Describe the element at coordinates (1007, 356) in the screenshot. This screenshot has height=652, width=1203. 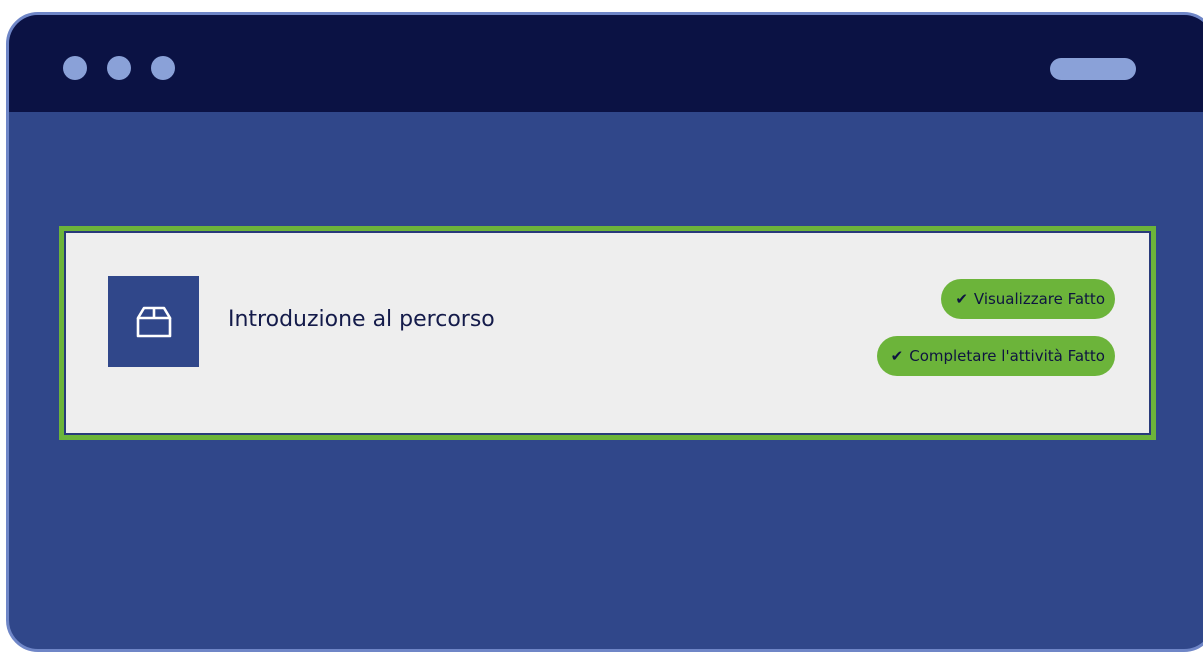
I see `status-label: Completare l'attività Fatto` at that location.